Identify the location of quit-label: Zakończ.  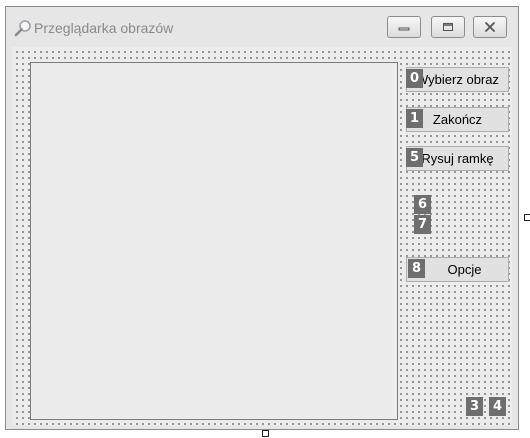
(457, 119).